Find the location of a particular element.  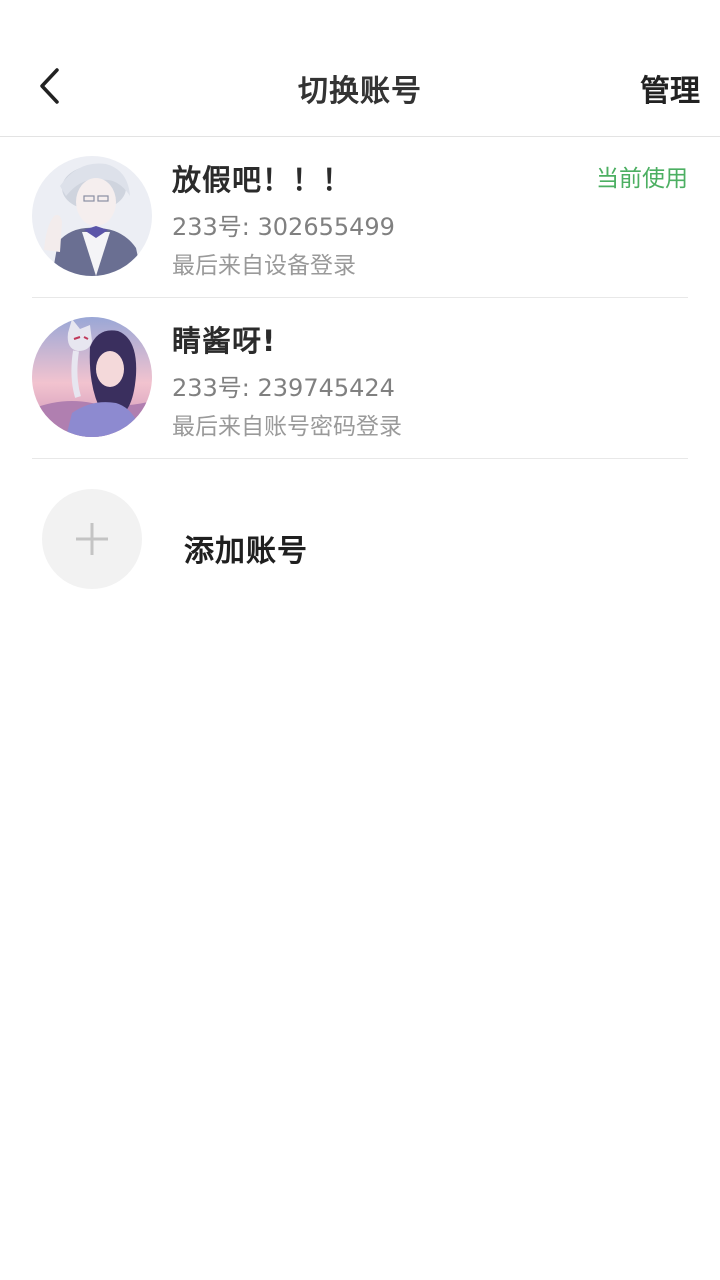

plus-icon is located at coordinates (92, 539).